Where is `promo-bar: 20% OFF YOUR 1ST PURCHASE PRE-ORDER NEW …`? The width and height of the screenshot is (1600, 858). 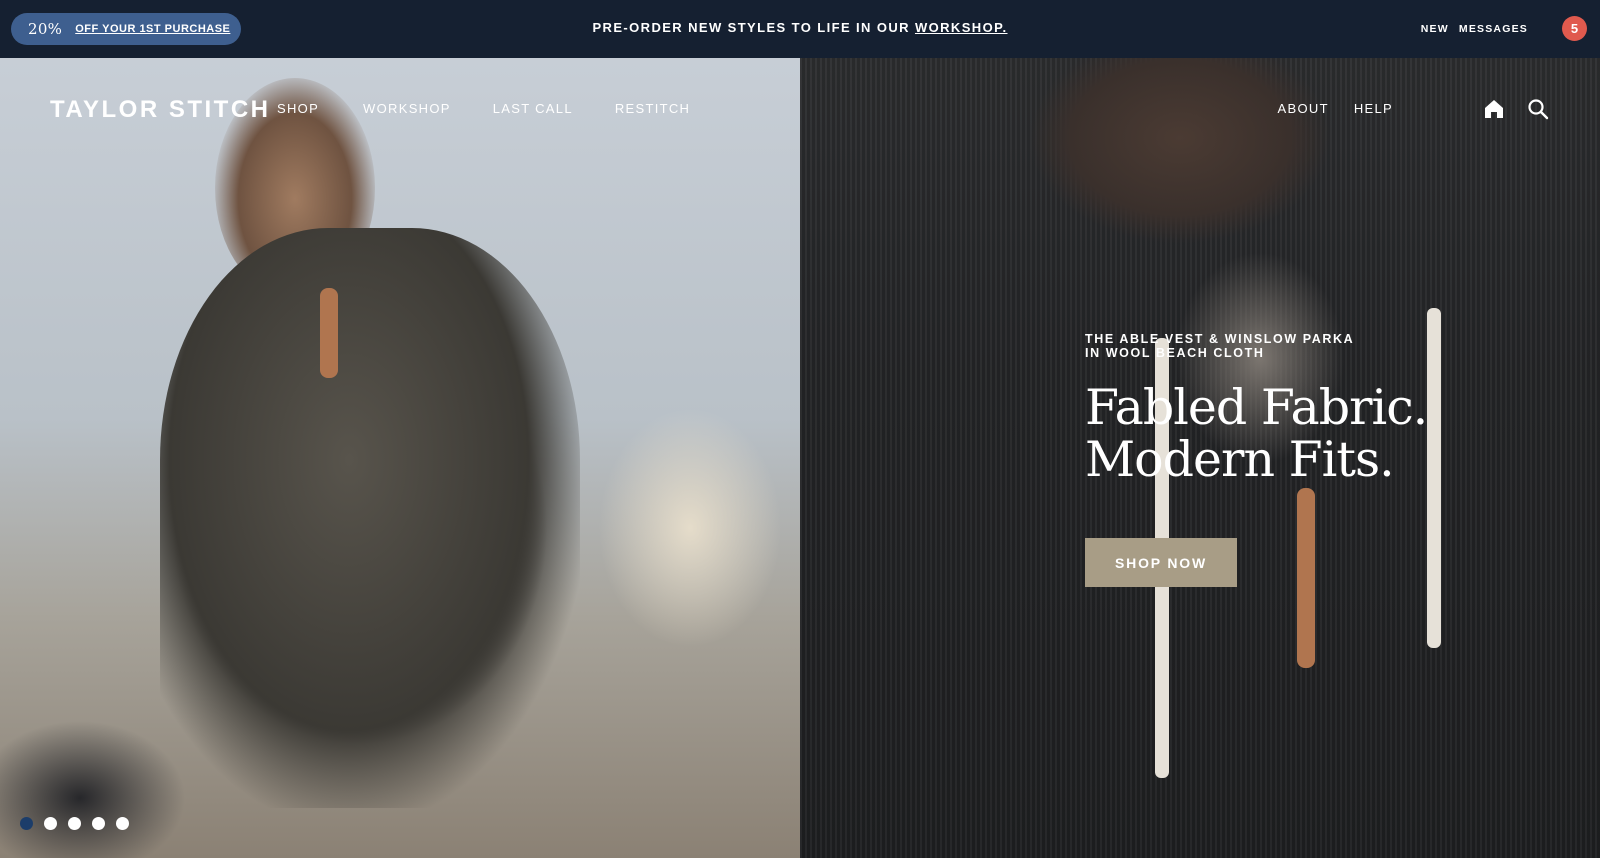
promo-bar: 20% OFF YOUR 1ST PURCHASE PRE-ORDER NEW … is located at coordinates (800, 29).